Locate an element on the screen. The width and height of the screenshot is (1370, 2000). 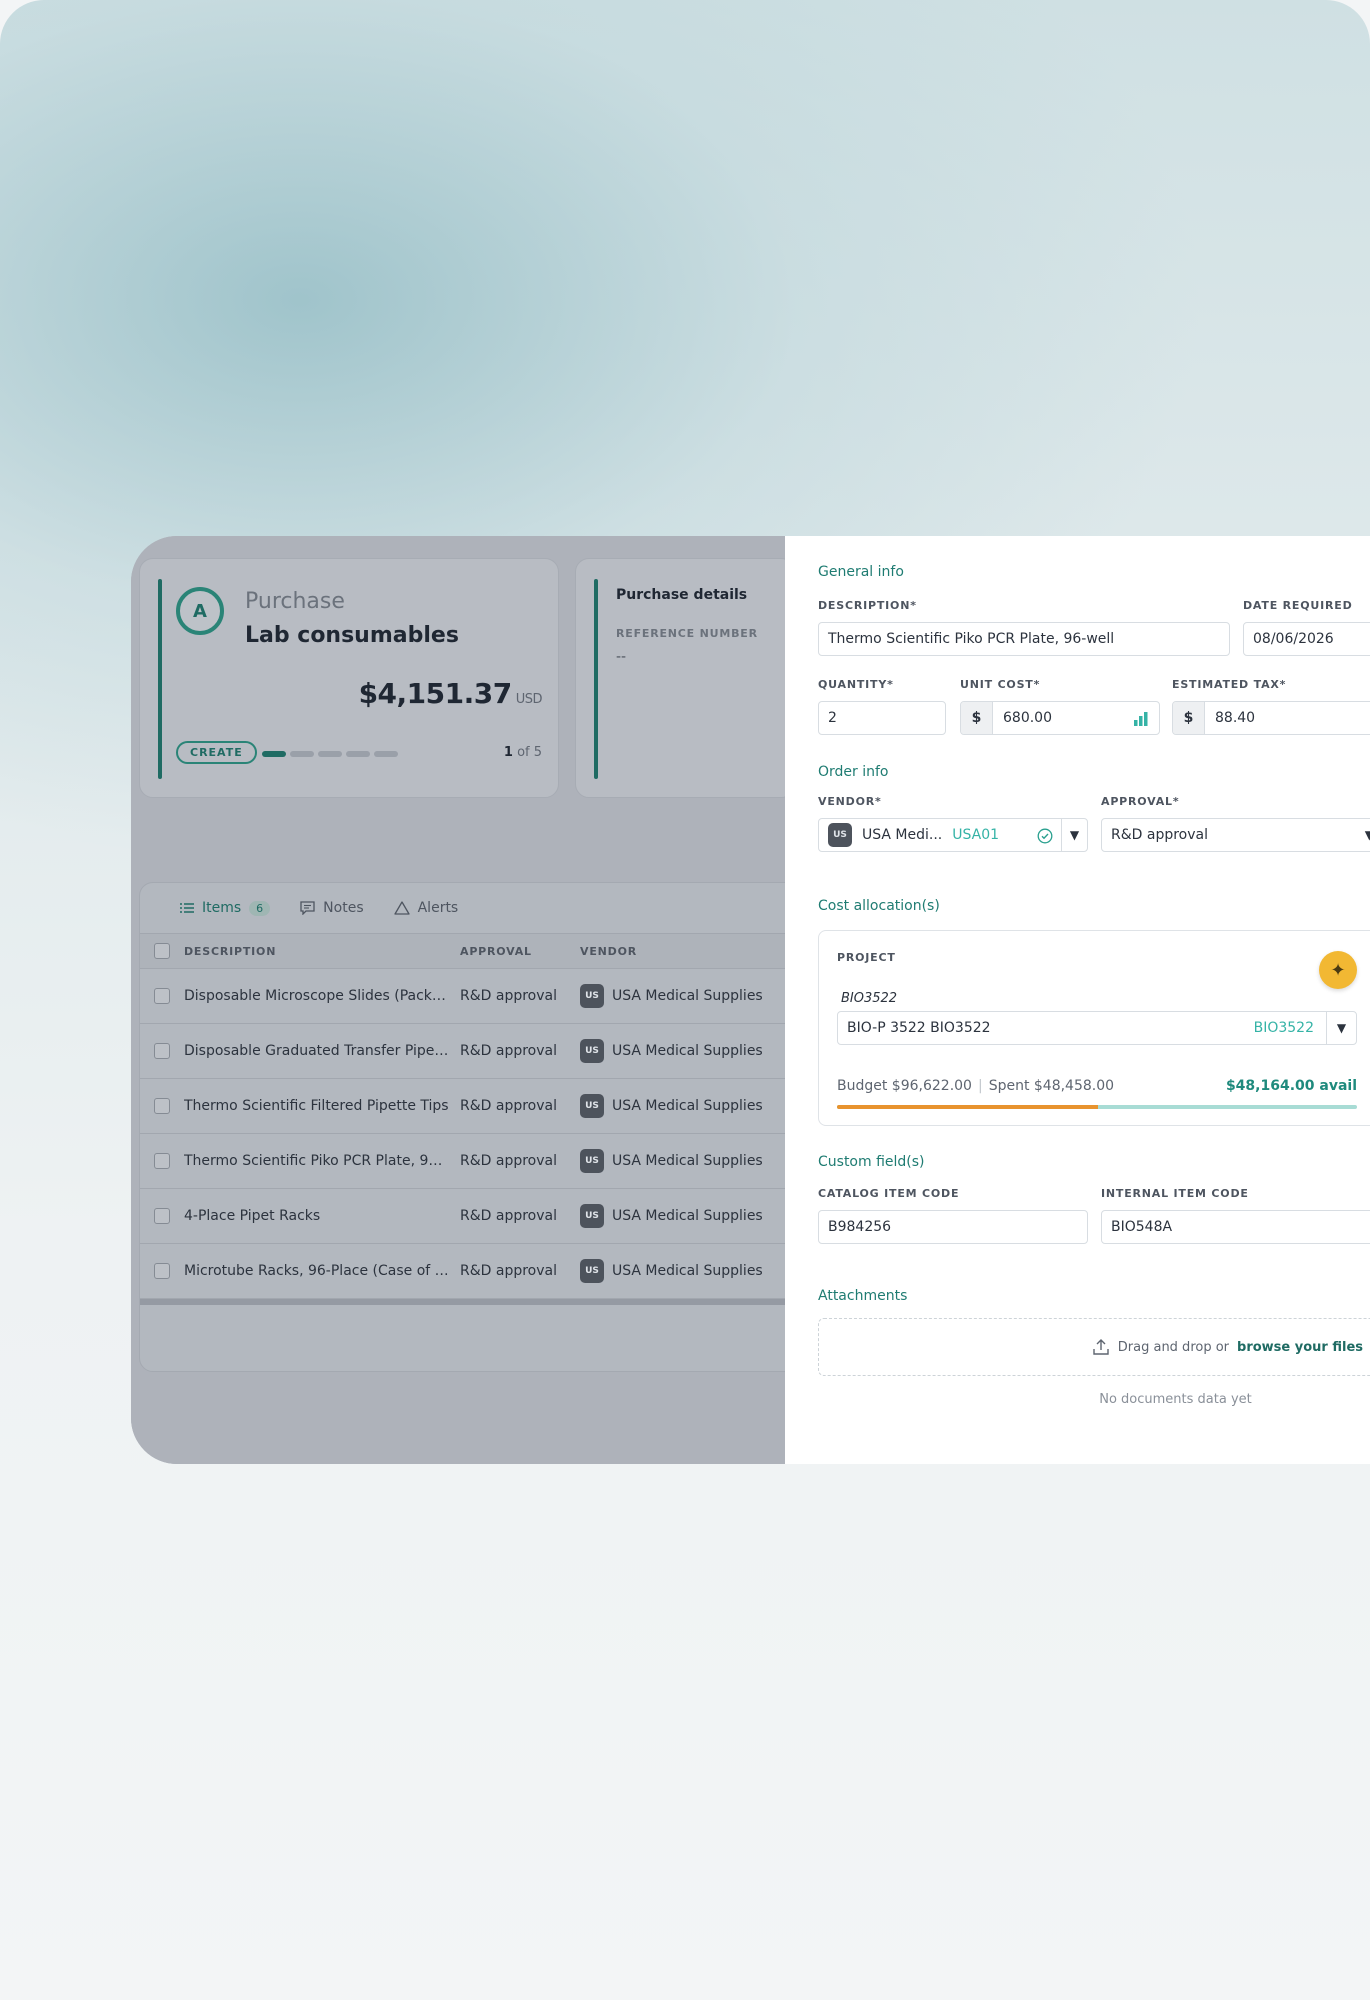
column-header-vendor: VENDOR is located at coordinates (689, 951).